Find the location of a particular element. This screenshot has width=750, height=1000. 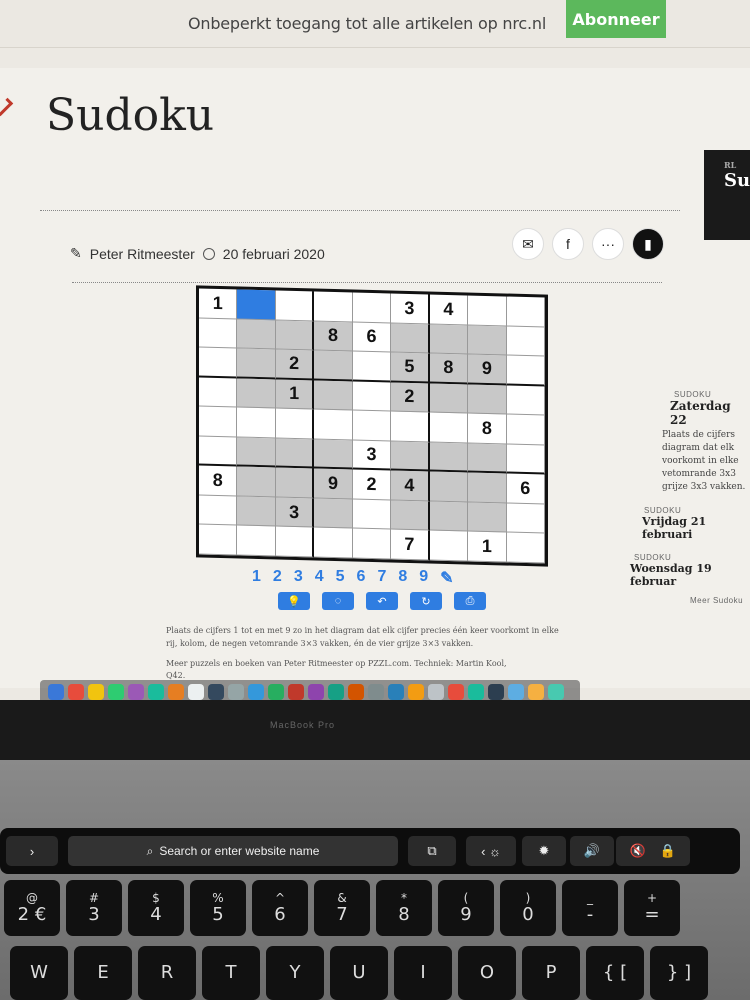

digit-button: 3 is located at coordinates (298, 578).